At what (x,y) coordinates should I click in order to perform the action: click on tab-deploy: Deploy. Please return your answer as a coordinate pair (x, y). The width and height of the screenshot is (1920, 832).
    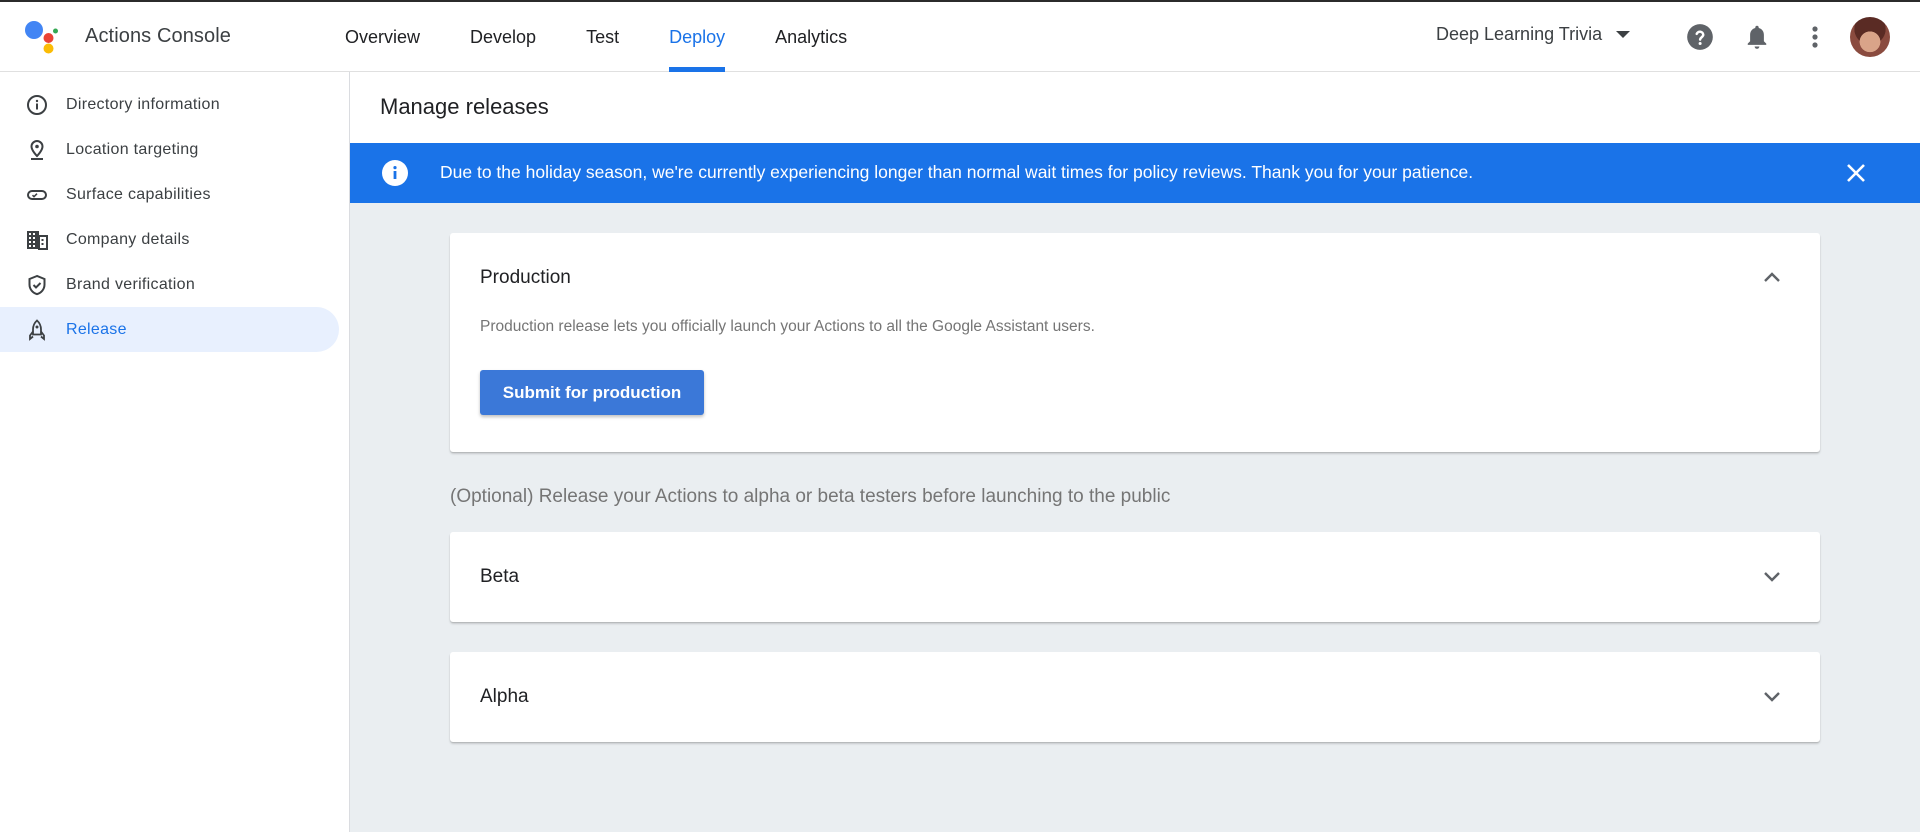
    Looking at the image, I should click on (697, 37).